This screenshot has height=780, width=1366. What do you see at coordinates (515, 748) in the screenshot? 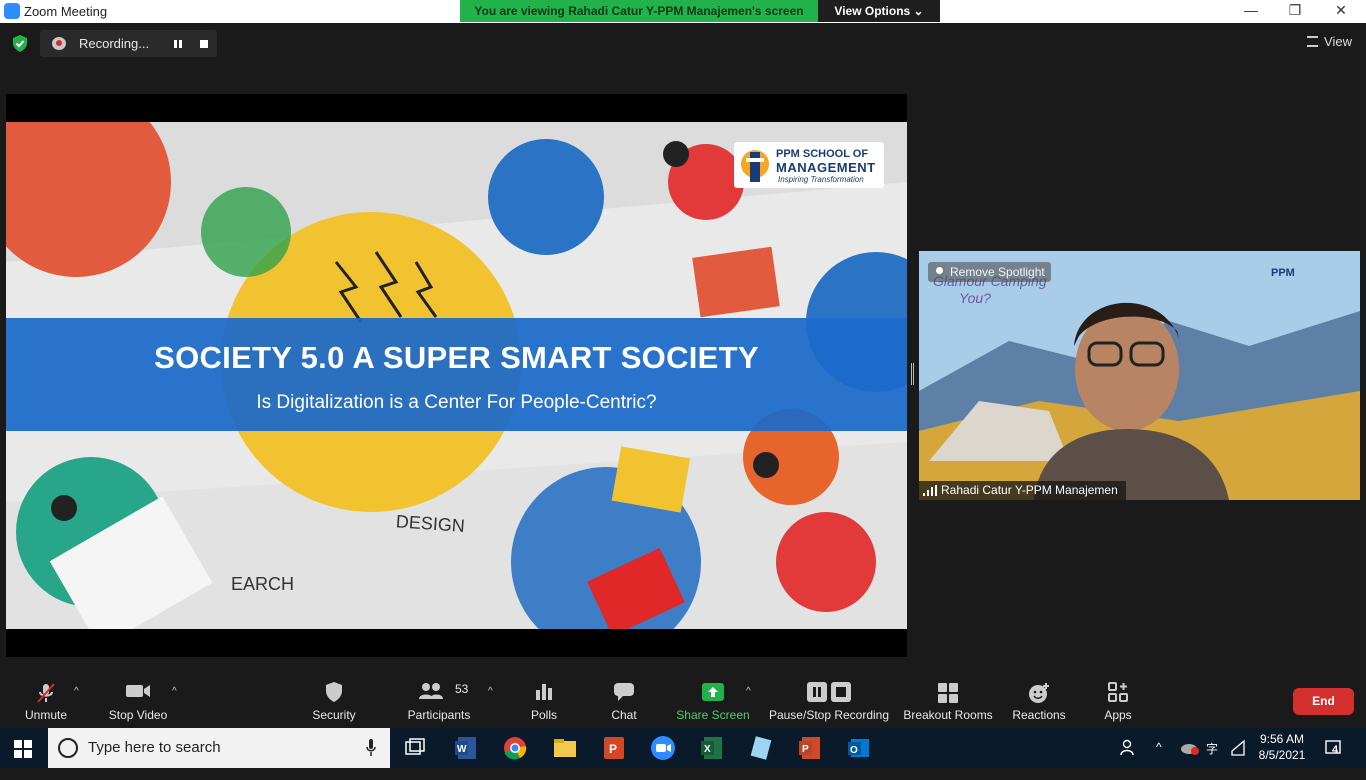
I see `chrome-icon` at bounding box center [515, 748].